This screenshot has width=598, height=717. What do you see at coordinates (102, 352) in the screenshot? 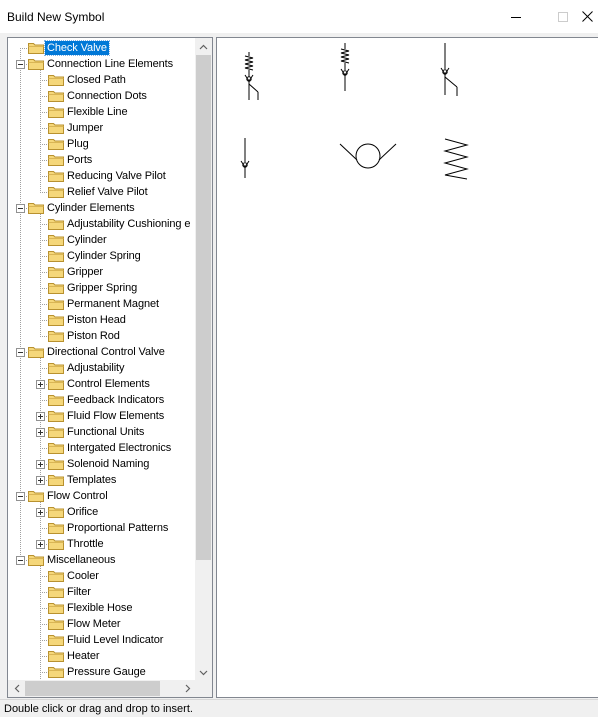
I see `tree-group-item: Directional Control Valve` at bounding box center [102, 352].